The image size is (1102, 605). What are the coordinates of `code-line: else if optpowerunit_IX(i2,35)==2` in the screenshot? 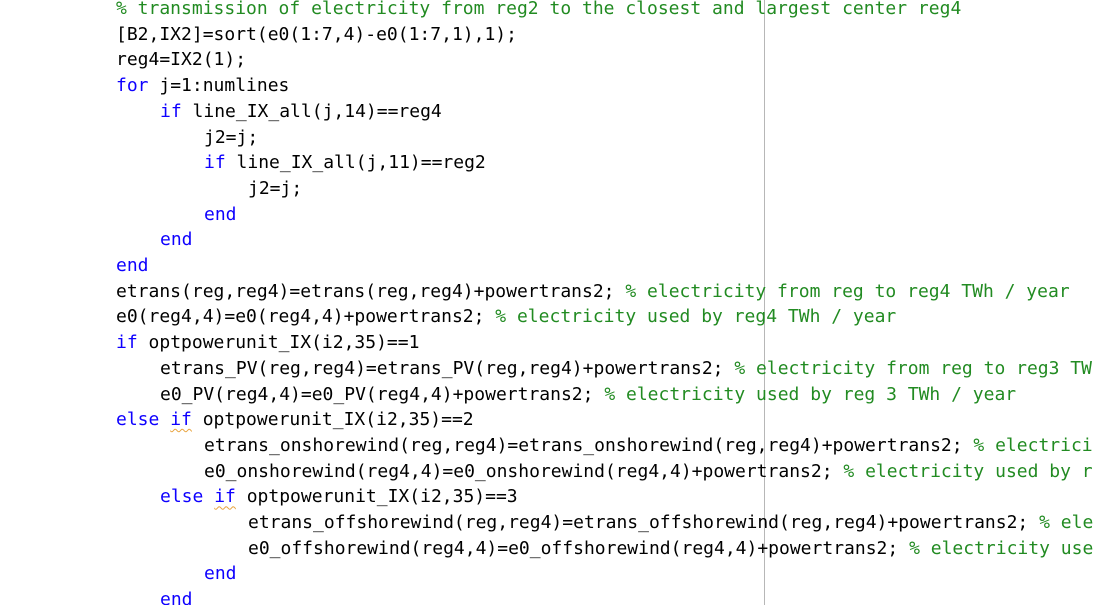 It's located at (295, 420).